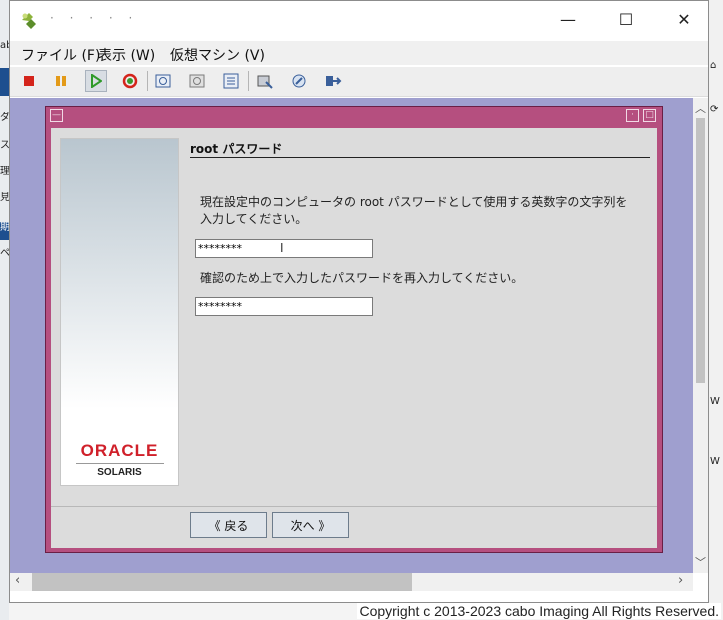 This screenshot has width=723, height=620. I want to click on close-icon: ✕, so click(684, 19).